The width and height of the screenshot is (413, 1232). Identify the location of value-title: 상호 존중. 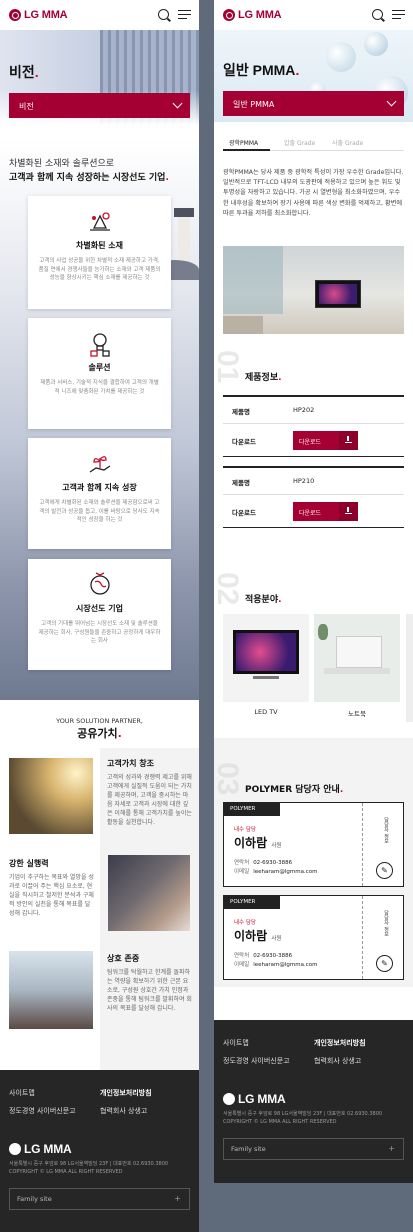
(123, 958).